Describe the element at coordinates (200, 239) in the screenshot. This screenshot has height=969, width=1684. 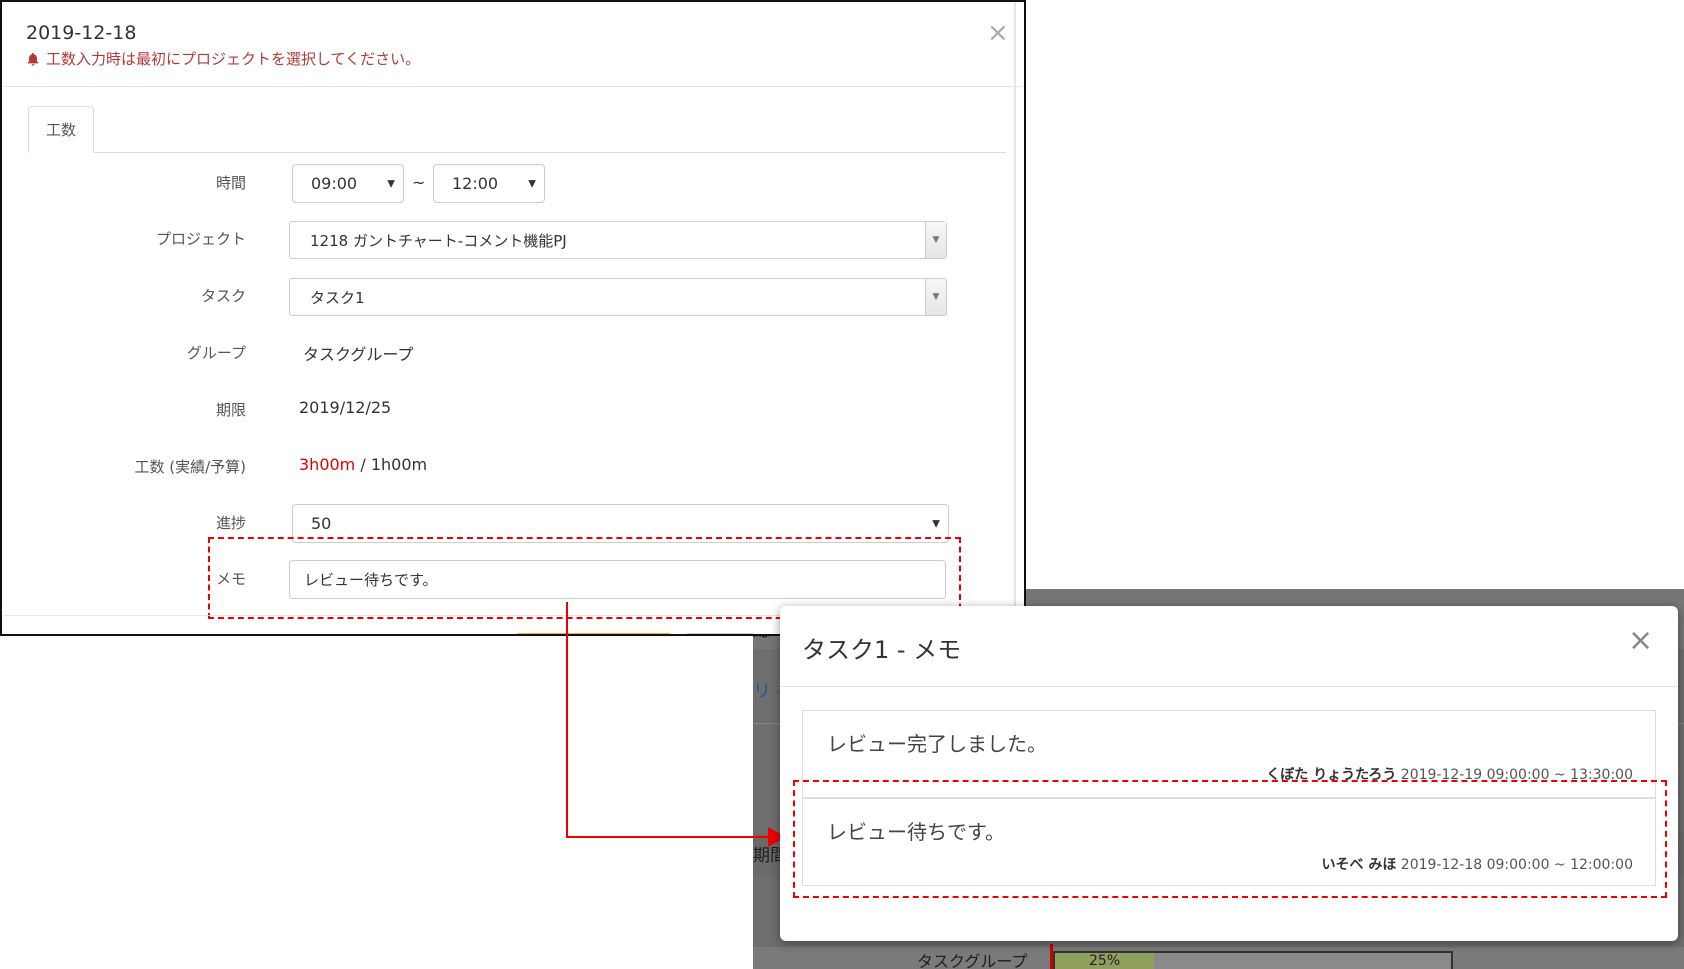
I see `project-label: プロジェクト` at that location.